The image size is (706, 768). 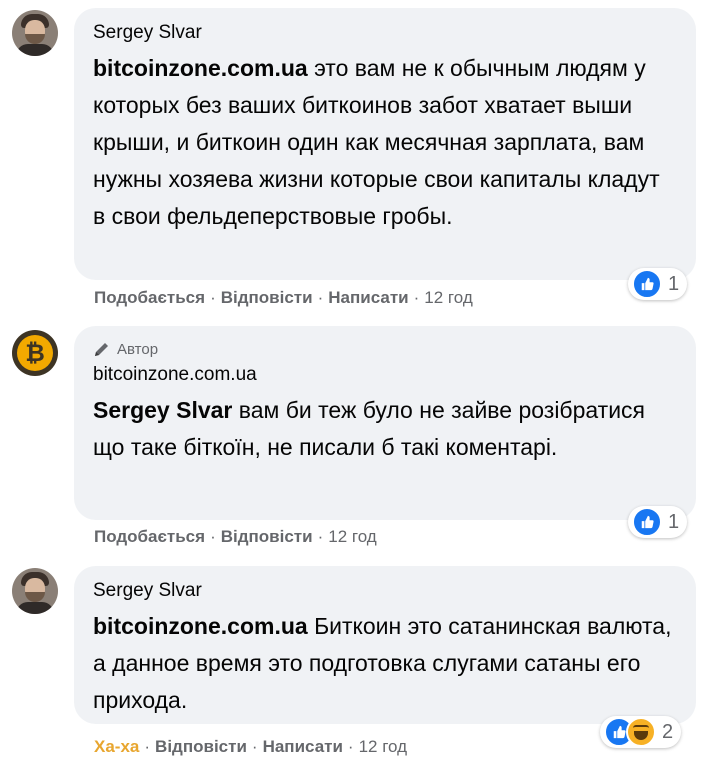 I want to click on comment-actions: Подобається · Відповісти · 12 год, so click(x=235, y=537).